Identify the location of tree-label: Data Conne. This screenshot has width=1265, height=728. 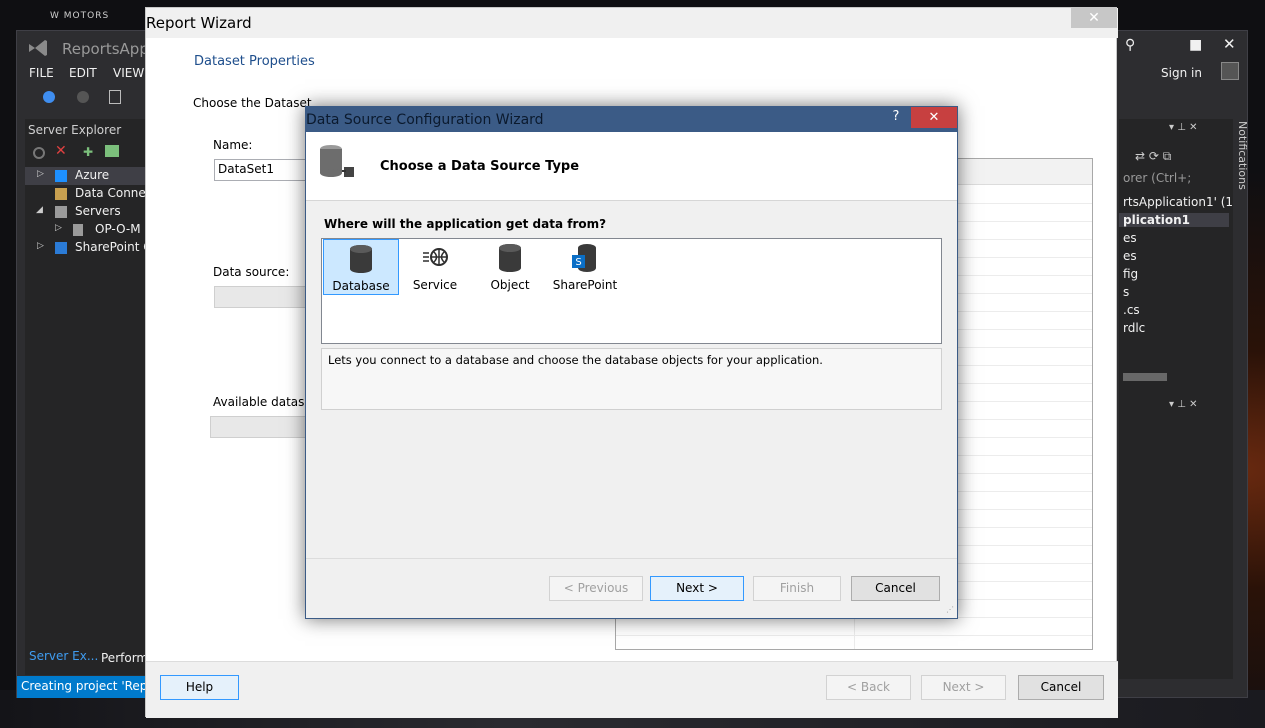
(110, 193).